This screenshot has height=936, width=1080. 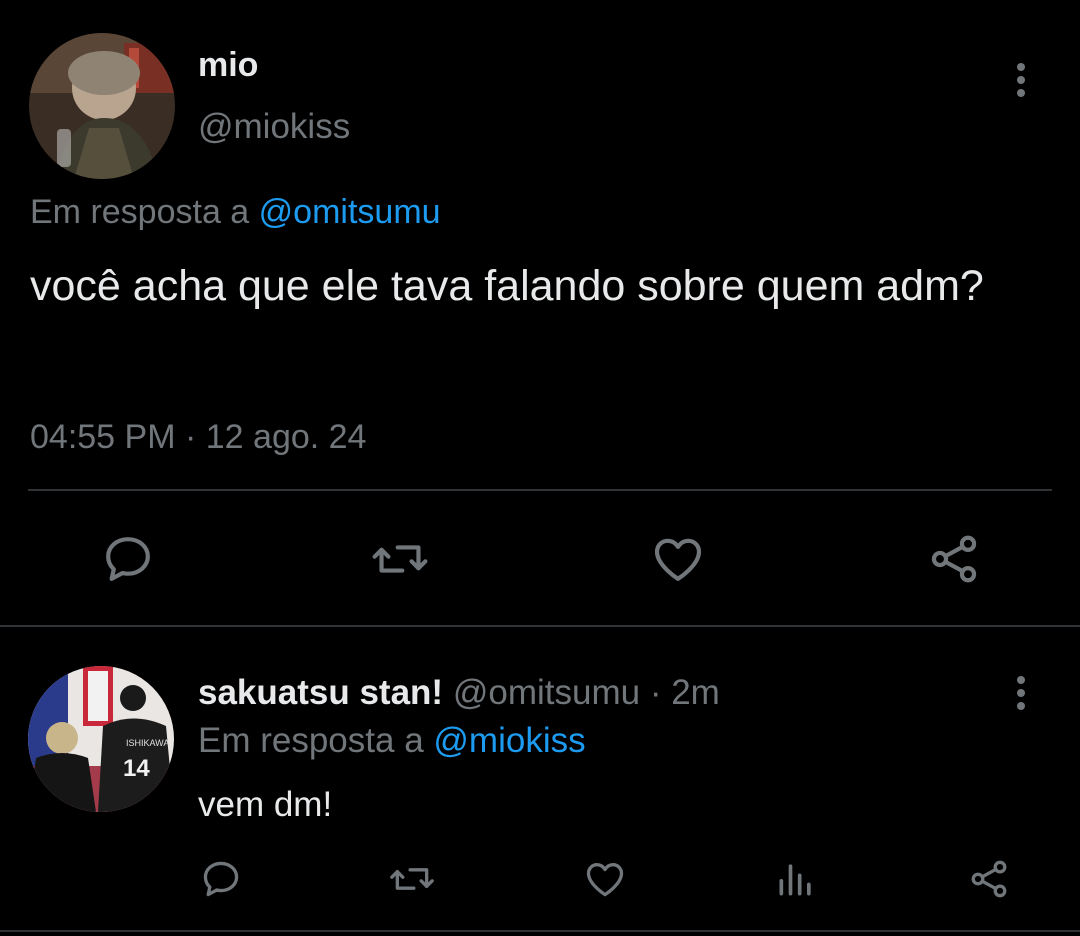 I want to click on views-icon, so click(x=796, y=879).